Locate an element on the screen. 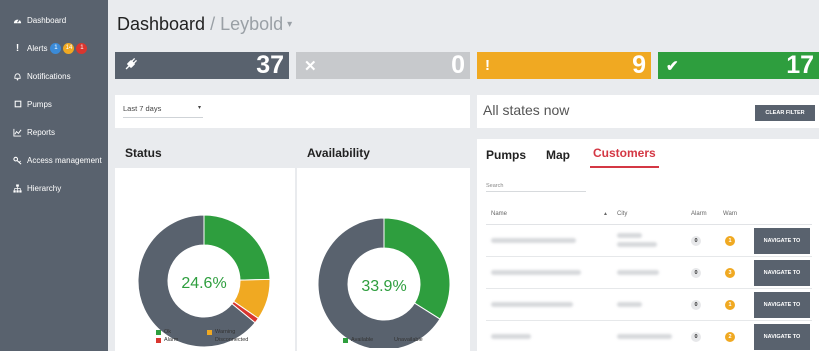 This screenshot has height=351, width=819. sidebar-item-label: Notifications is located at coordinates (49, 76).